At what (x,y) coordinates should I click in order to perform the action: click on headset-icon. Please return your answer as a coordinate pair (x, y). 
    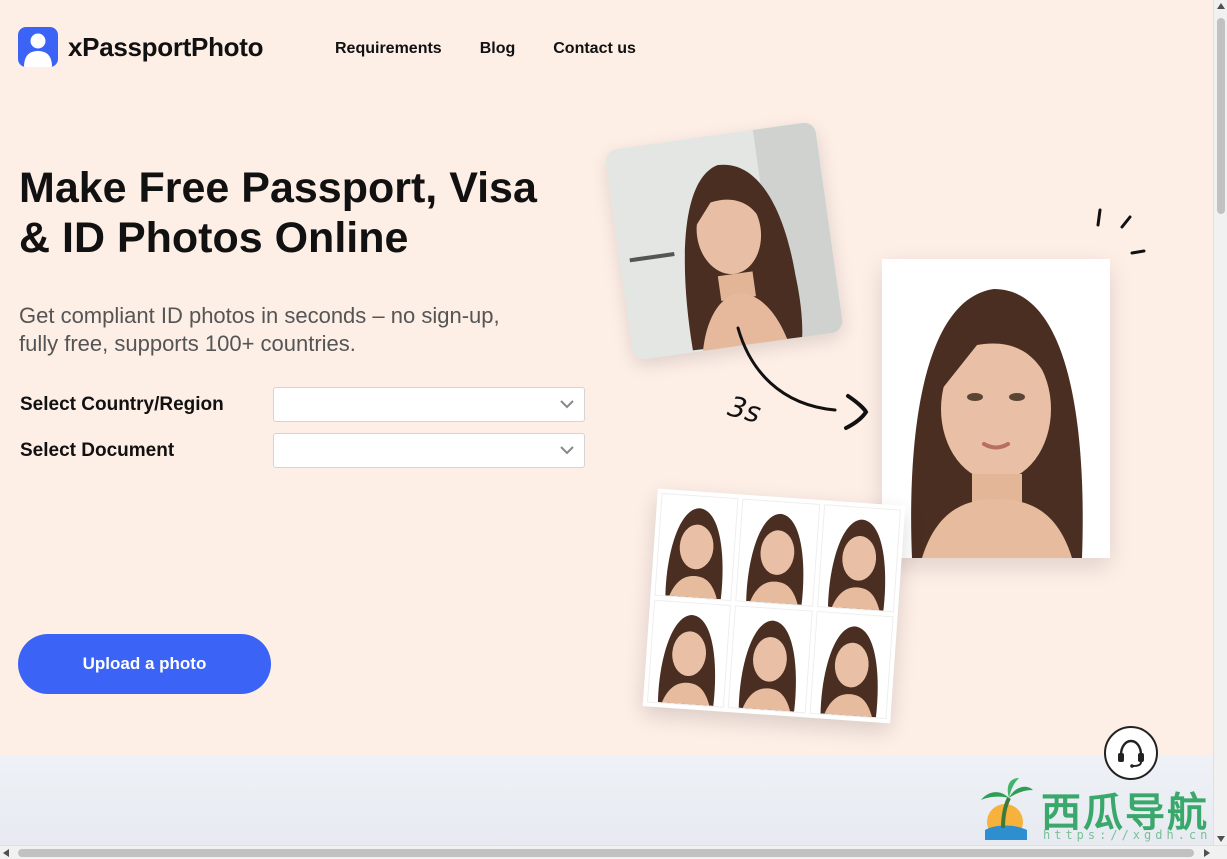
    Looking at the image, I should click on (1131, 753).